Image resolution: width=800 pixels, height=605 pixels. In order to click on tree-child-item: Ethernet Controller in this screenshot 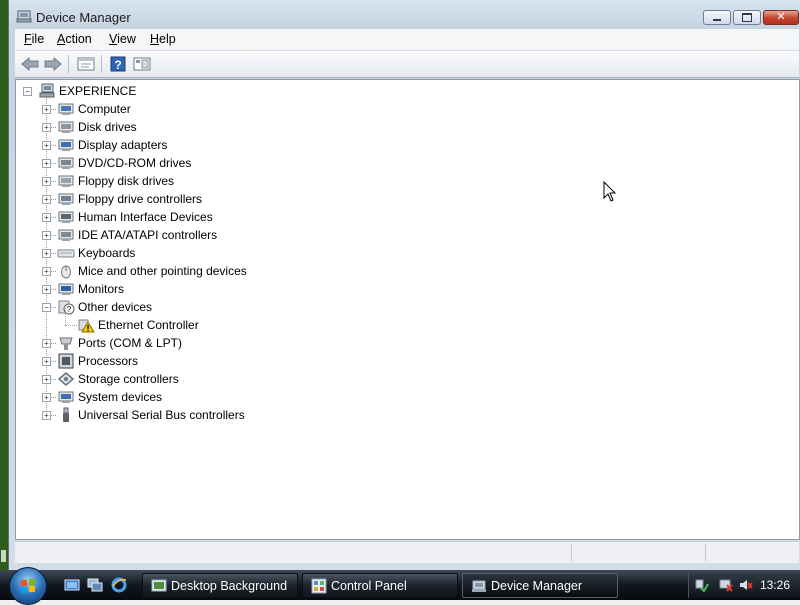, I will do `click(216, 321)`.